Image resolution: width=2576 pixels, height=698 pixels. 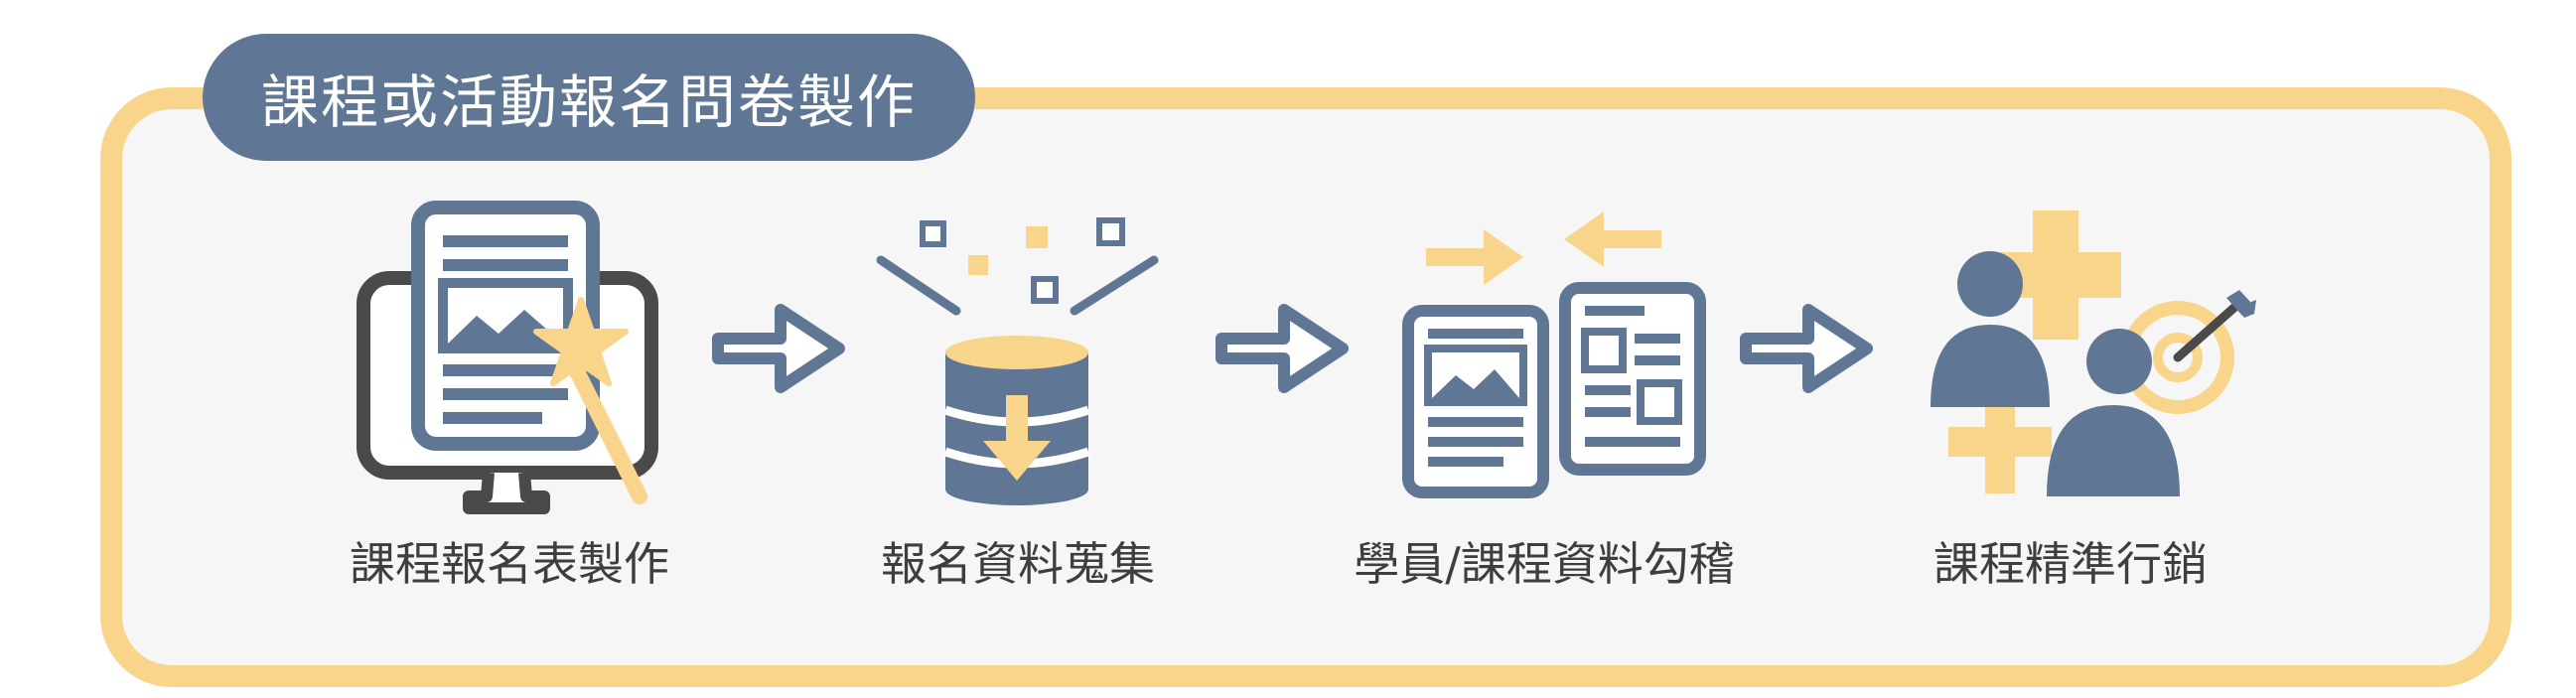 I want to click on step-label-collect: 報名資料蒐集, so click(x=1018, y=564).